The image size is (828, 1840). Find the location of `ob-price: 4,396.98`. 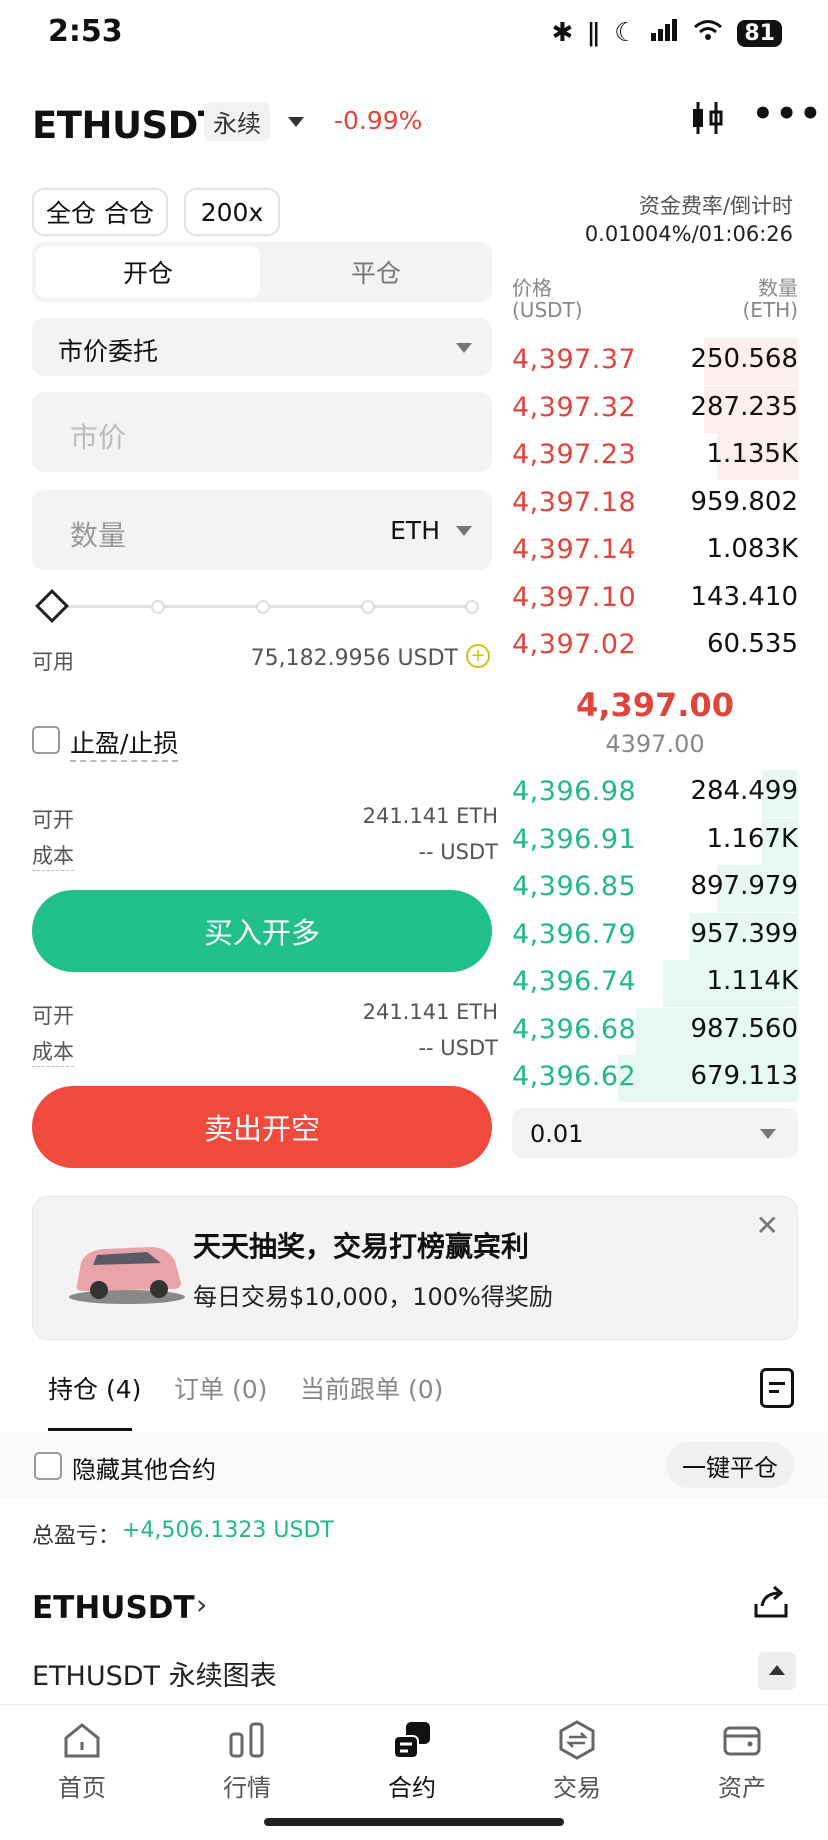

ob-price: 4,396.98 is located at coordinates (574, 791).